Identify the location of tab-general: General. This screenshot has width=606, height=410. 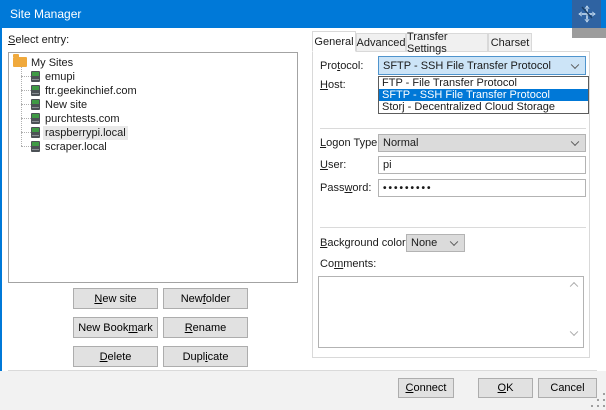
(334, 41).